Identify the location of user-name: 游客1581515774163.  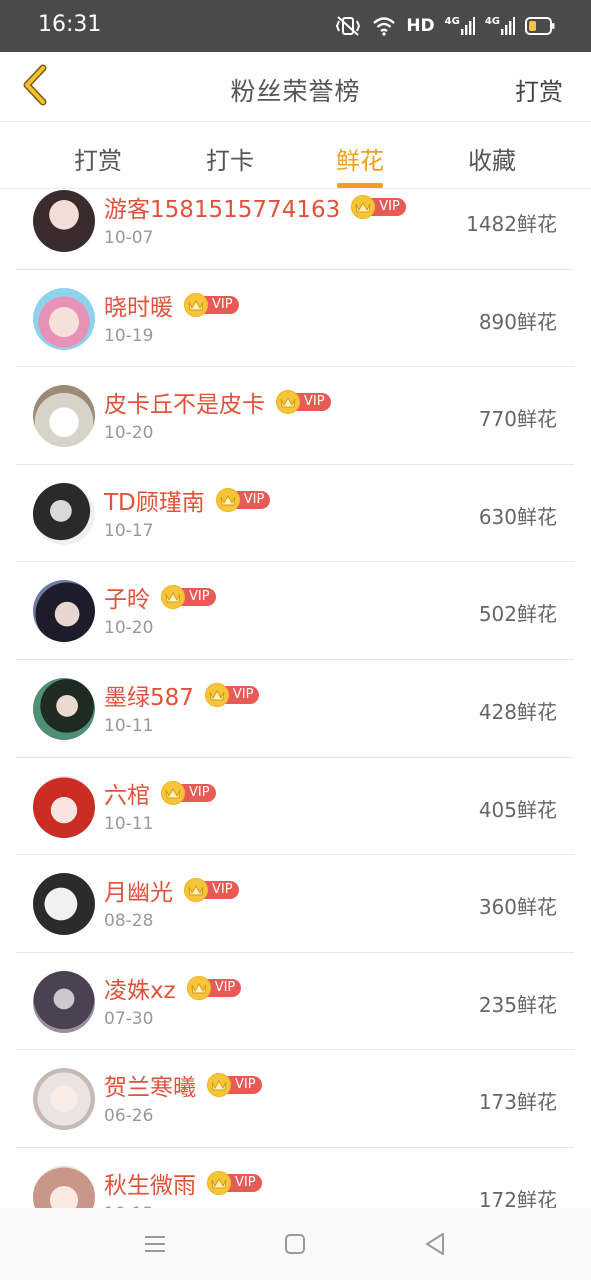
(222, 210).